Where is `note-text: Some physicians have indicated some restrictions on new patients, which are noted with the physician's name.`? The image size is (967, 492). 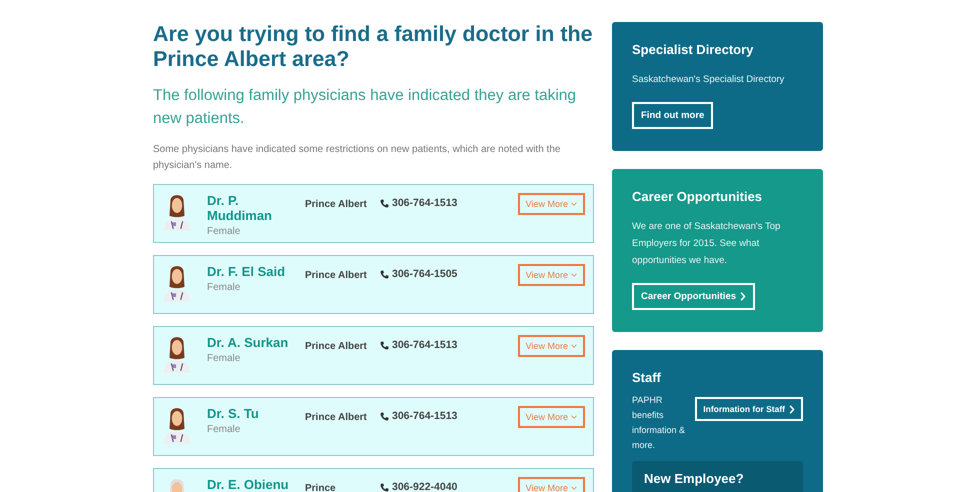
note-text: Some physicians have indicated some restrictions on new patients, which are noted with the physician's name. is located at coordinates (357, 158).